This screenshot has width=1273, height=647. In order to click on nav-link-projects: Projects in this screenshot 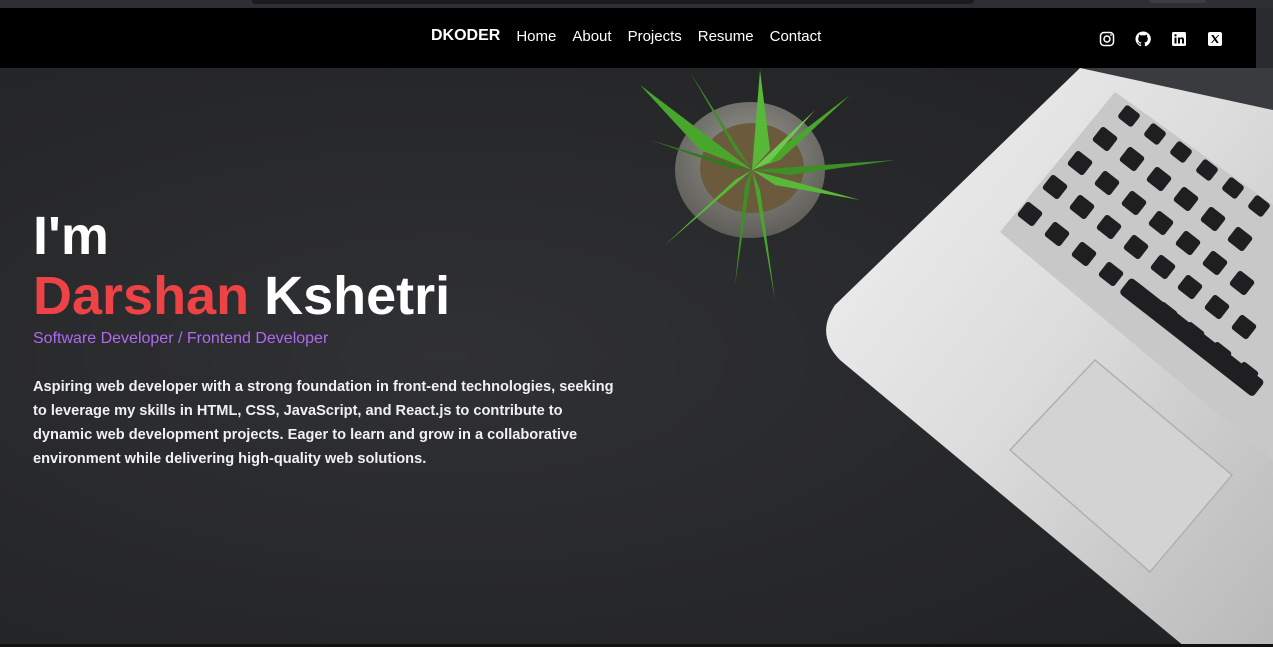, I will do `click(655, 36)`.